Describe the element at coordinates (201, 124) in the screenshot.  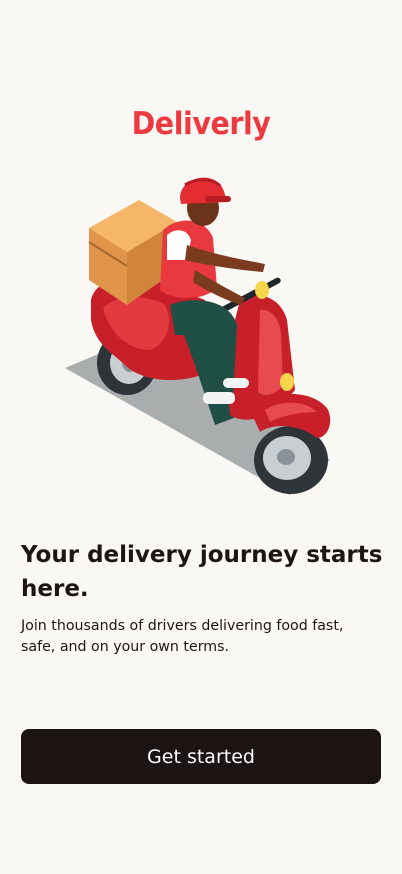
I see `brand-logo: Deliverly` at that location.